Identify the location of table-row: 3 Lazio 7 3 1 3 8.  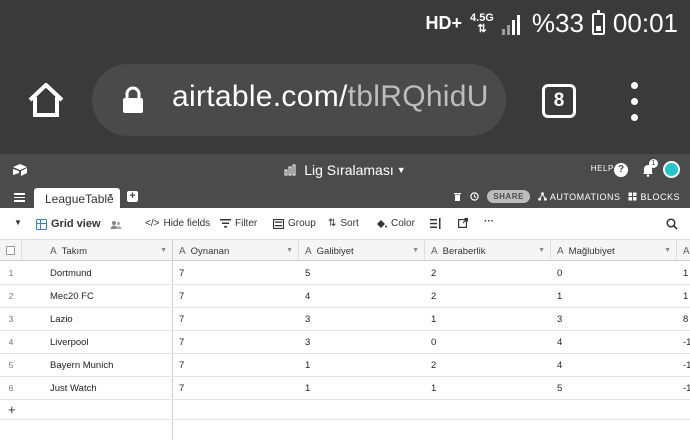
(345, 319).